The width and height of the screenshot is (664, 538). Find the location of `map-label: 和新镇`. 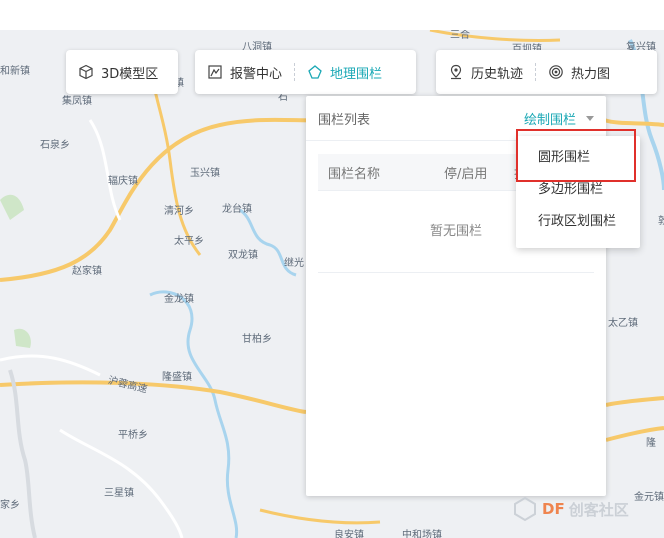

map-label: 和新镇 is located at coordinates (15, 71).